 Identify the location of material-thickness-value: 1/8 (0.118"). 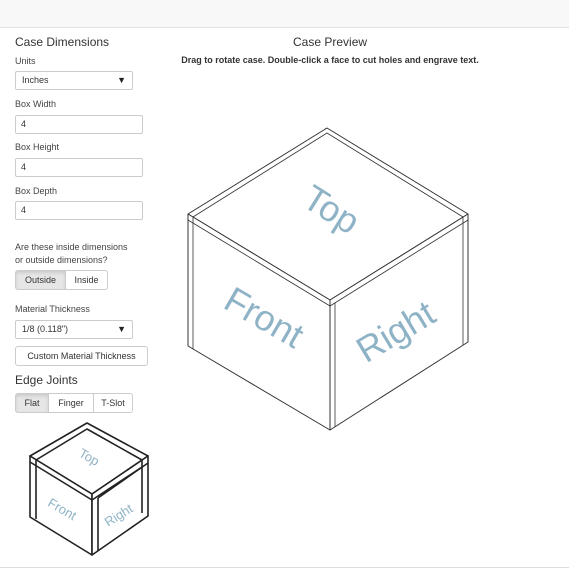
(45, 329).